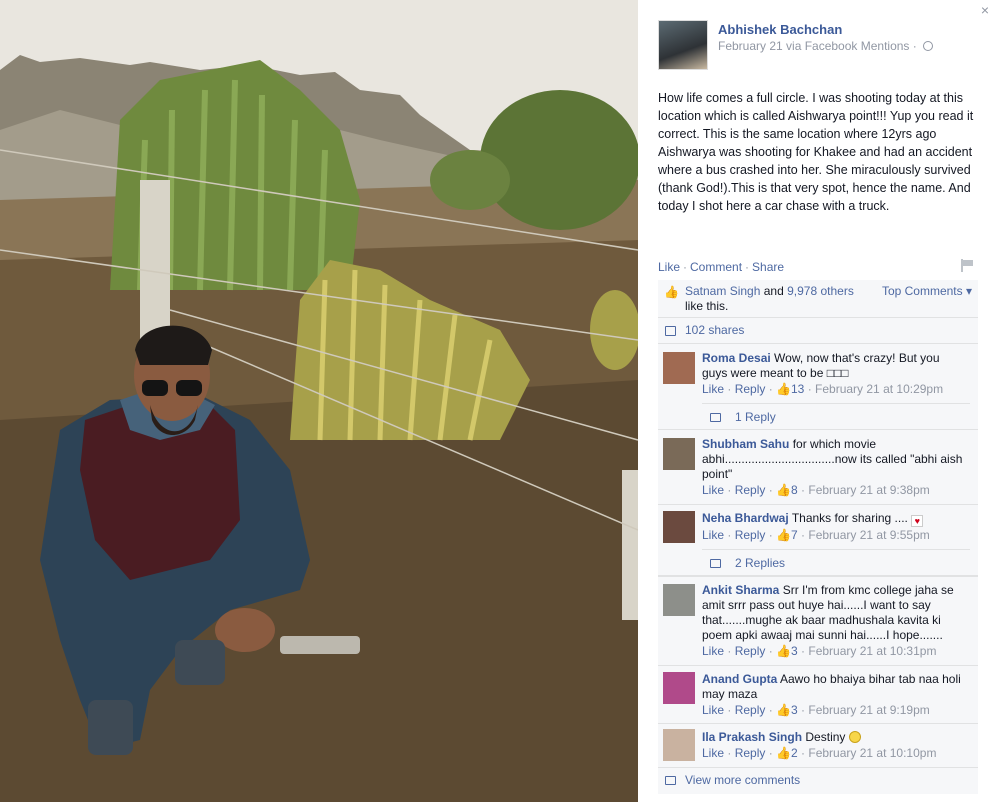 The height and width of the screenshot is (802, 997). What do you see at coordinates (745, 518) in the screenshot?
I see `commenter-name: Neha Bhardwaj` at bounding box center [745, 518].